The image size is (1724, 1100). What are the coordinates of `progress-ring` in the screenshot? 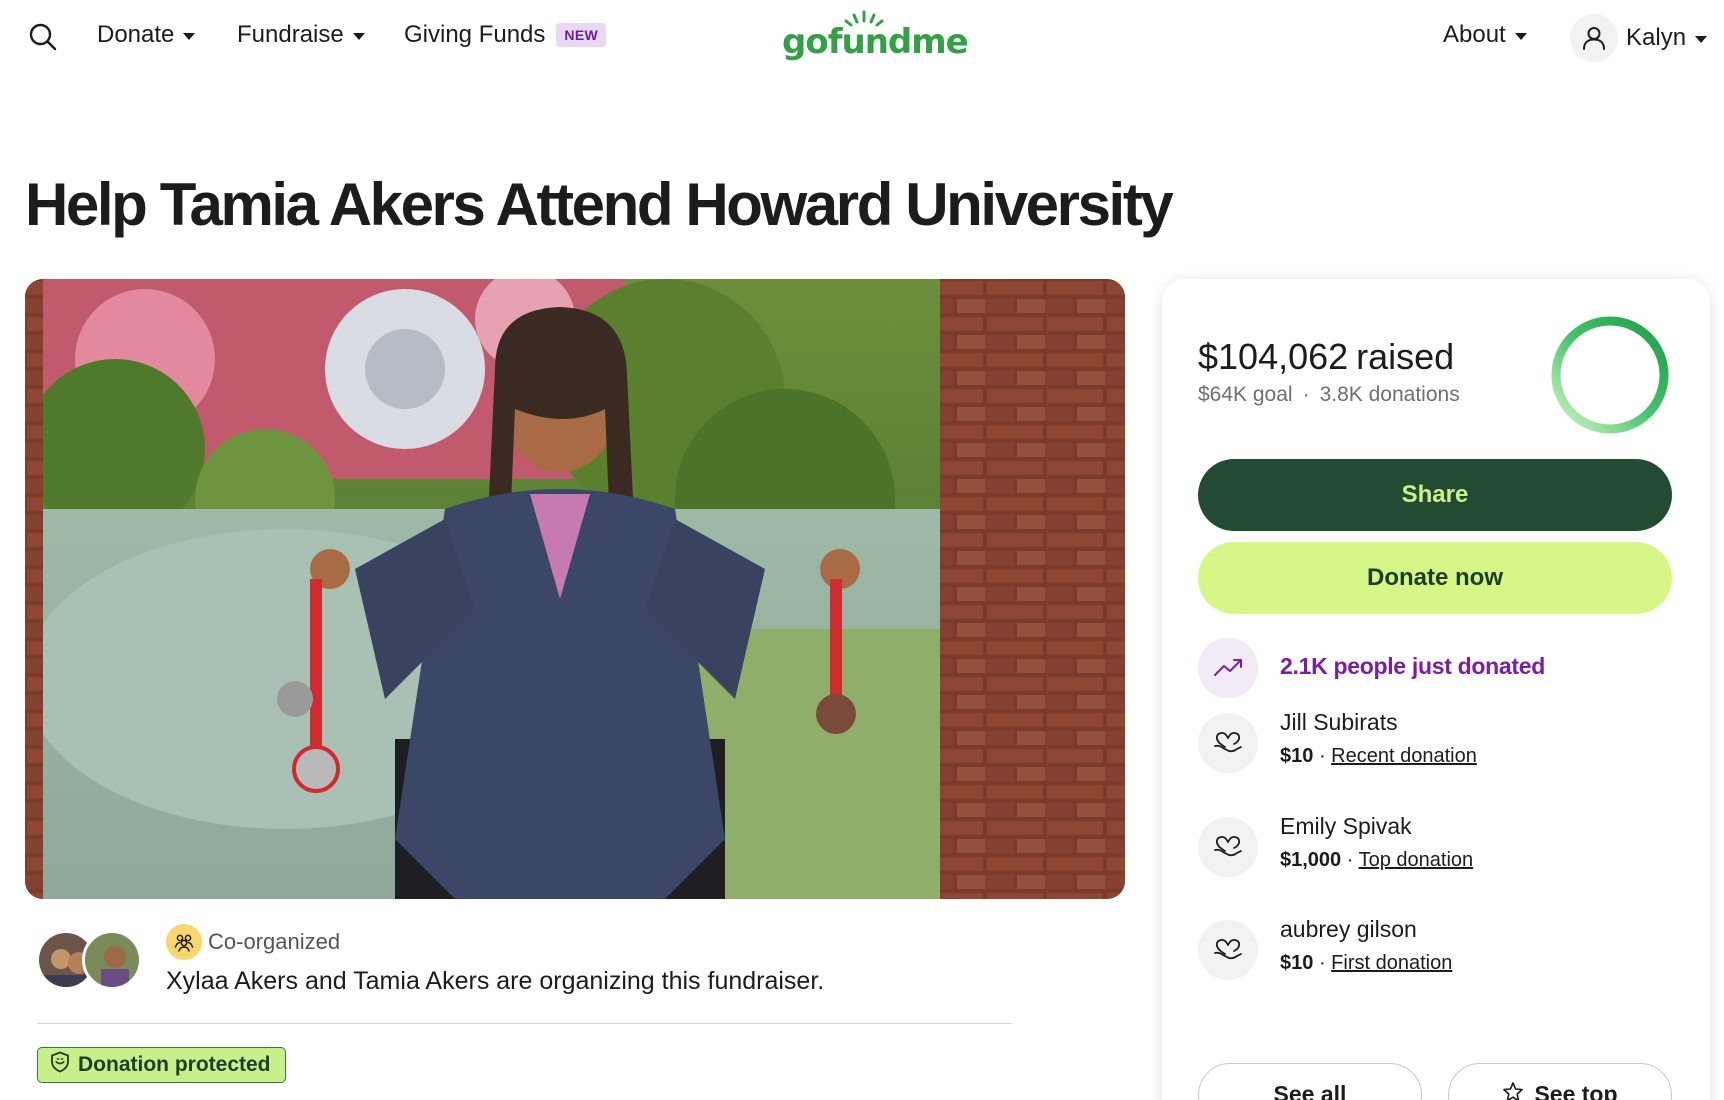 It's located at (1610, 375).